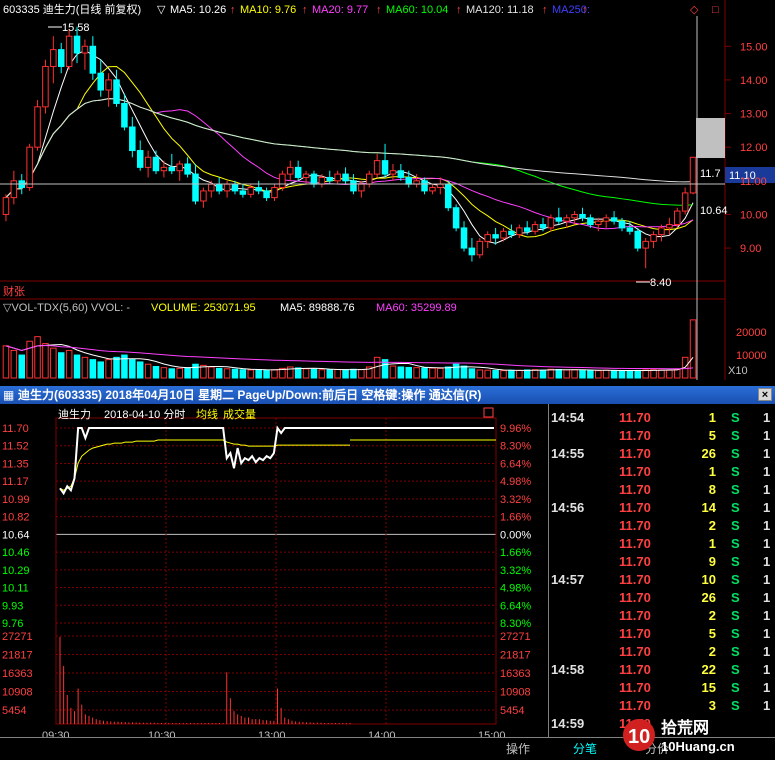 The width and height of the screenshot is (775, 760). I want to click on trade-row: 11.70 5 S 1, so click(662, 635).